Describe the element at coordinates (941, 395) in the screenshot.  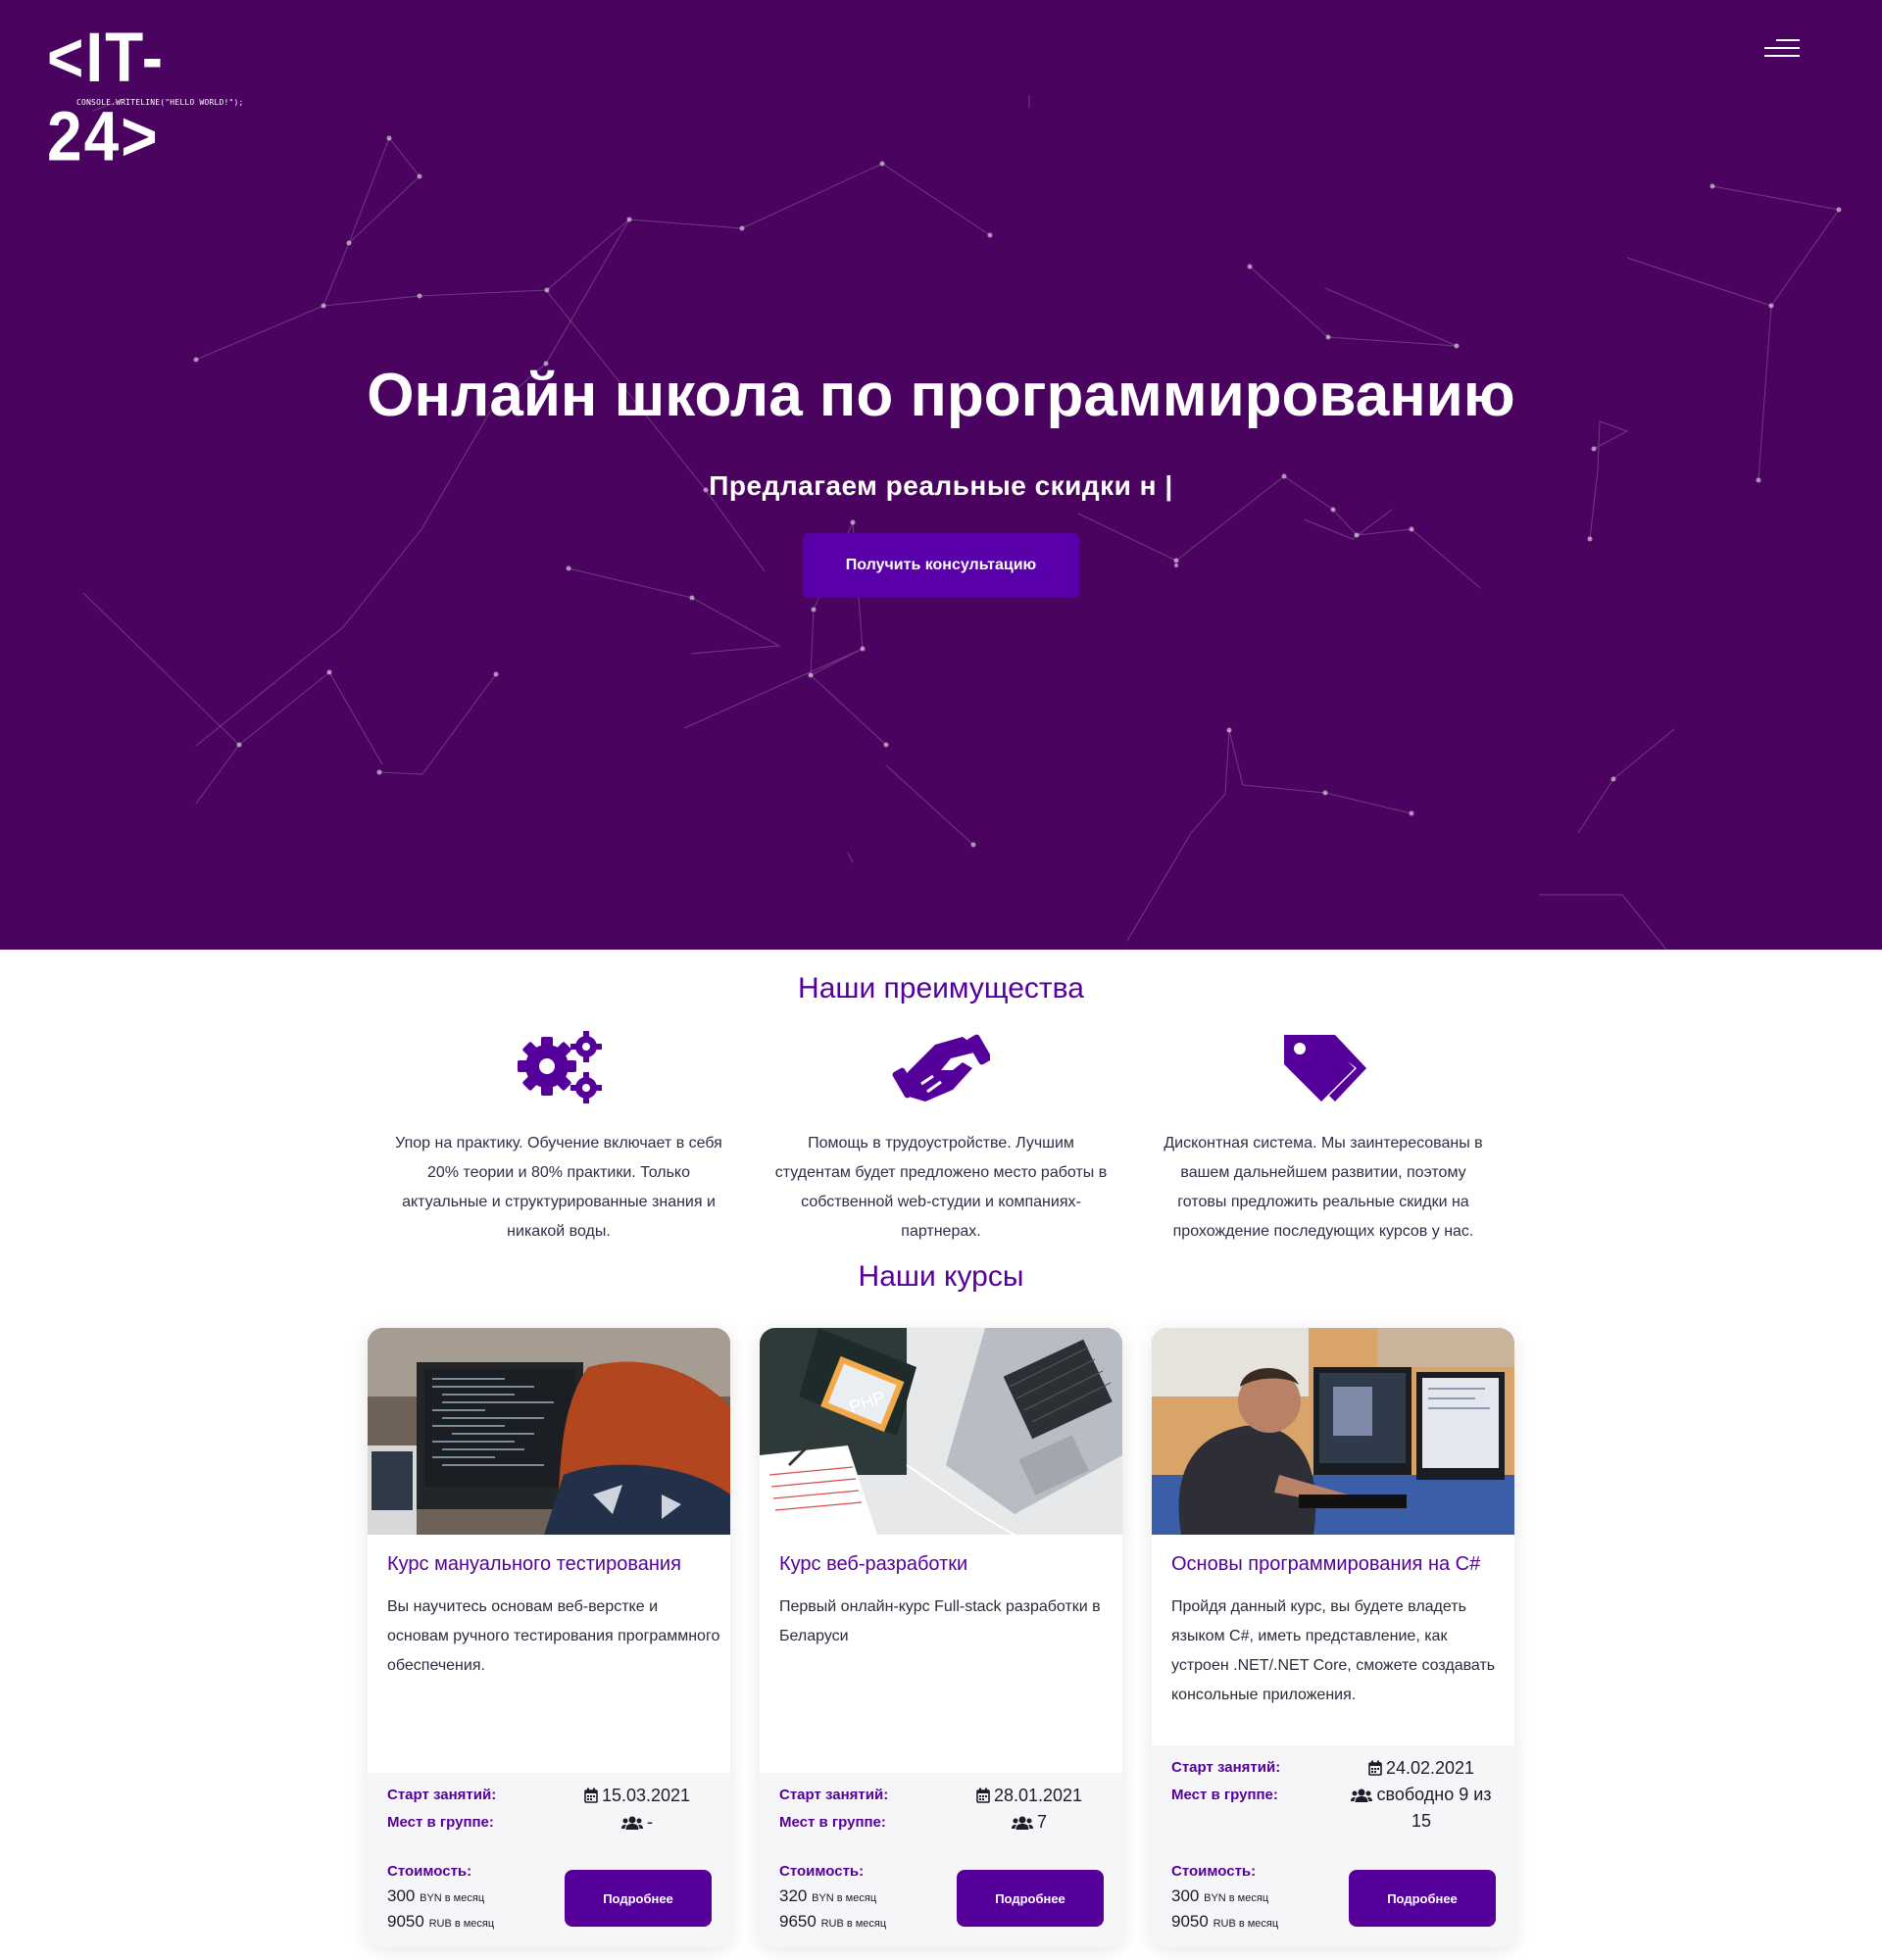
I see `hero-title: Онлайн школа по программированию` at that location.